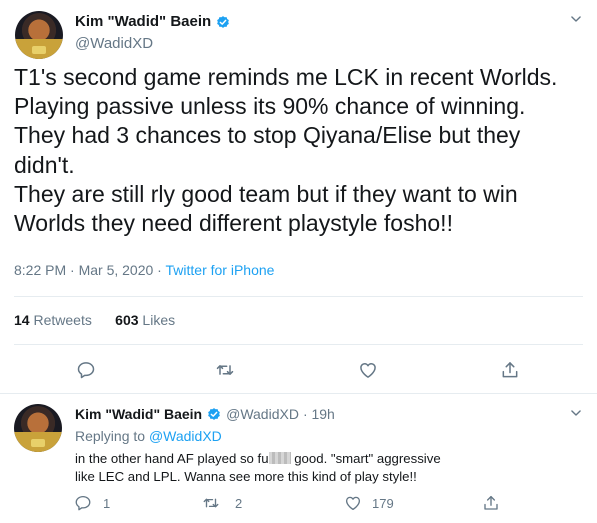 The image size is (597, 523). Describe the element at coordinates (148, 436) in the screenshot. I see `replying-to-line: Replying to @WadidXD` at that location.